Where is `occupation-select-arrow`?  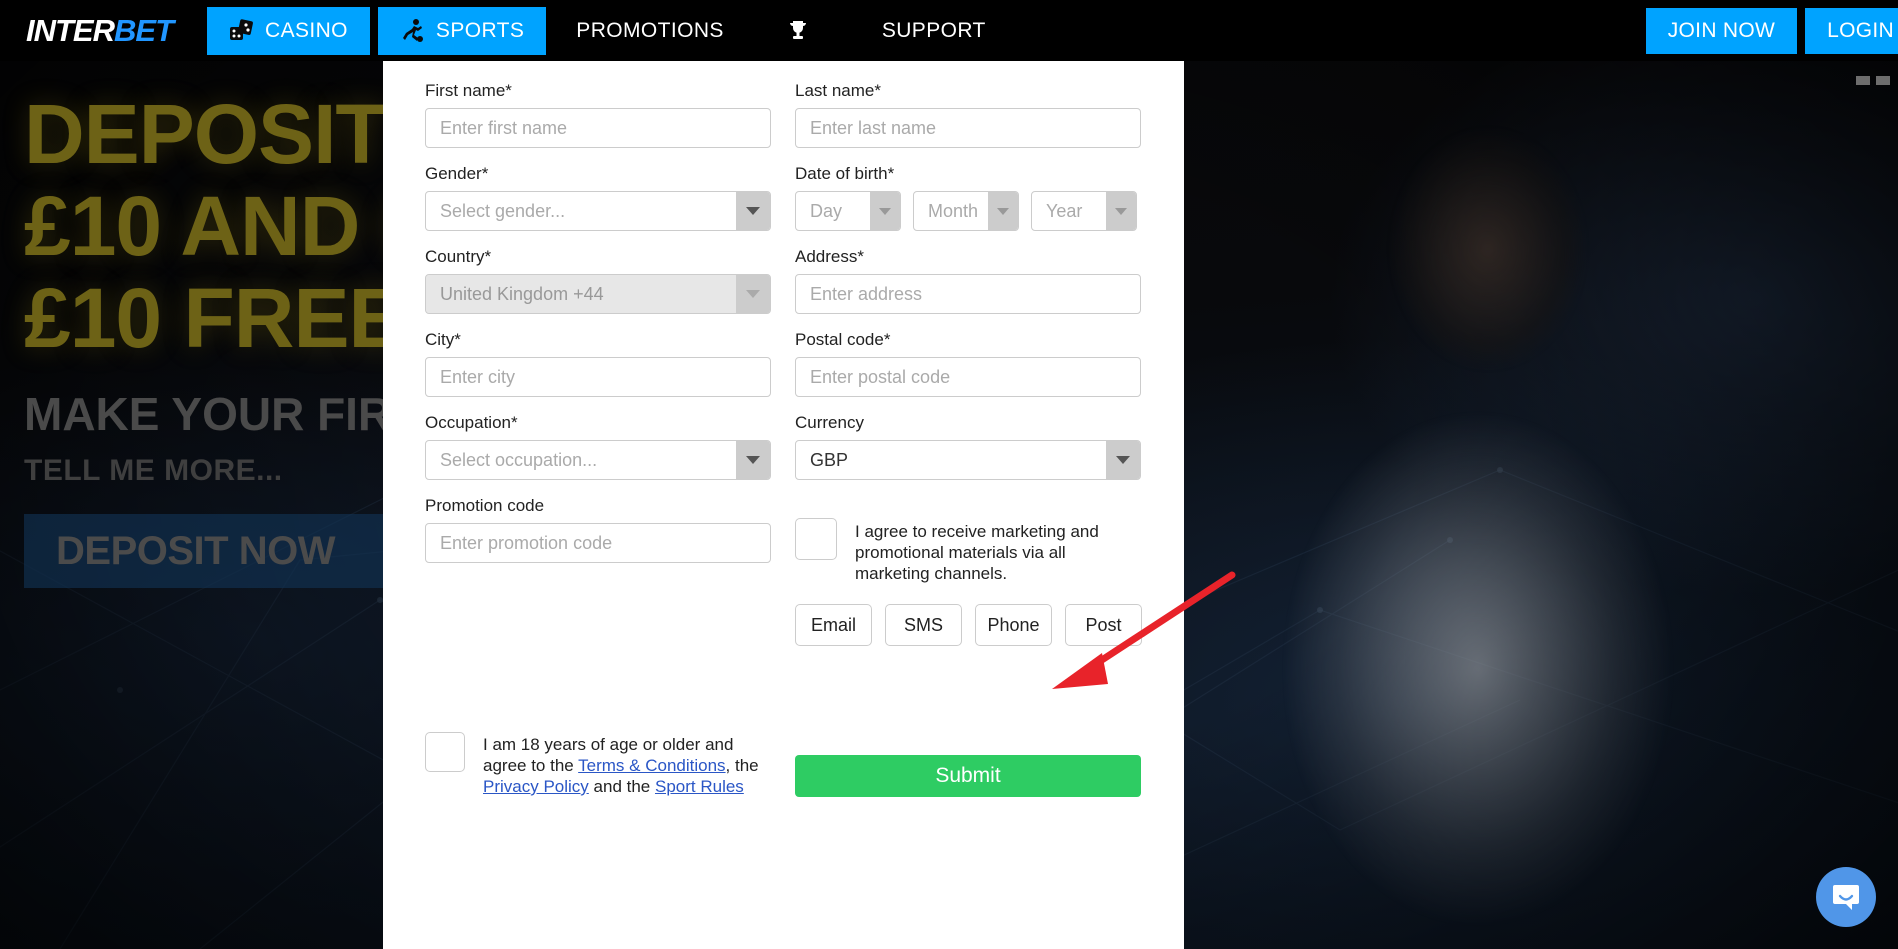 occupation-select-arrow is located at coordinates (753, 460).